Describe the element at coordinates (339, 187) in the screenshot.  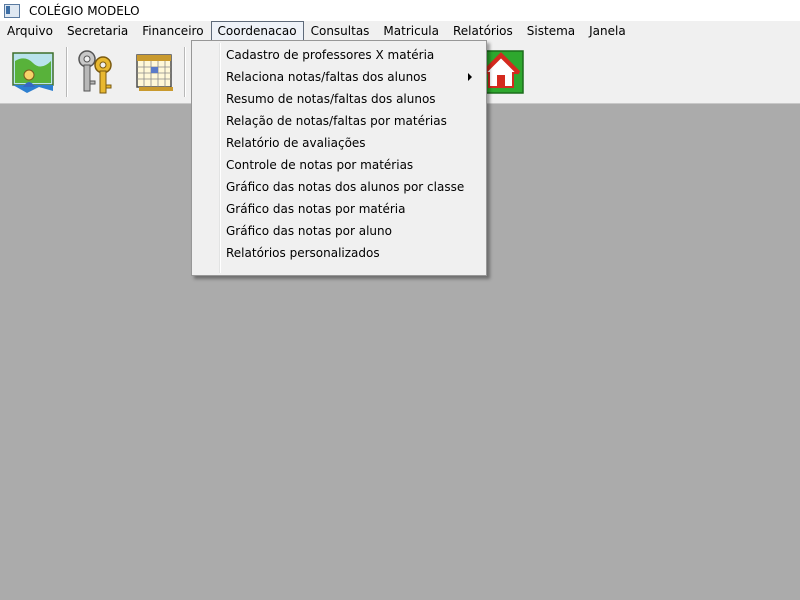
I see `menuitem-grafico-notas-classe: Gráfico das notas dos alunos por classe` at that location.